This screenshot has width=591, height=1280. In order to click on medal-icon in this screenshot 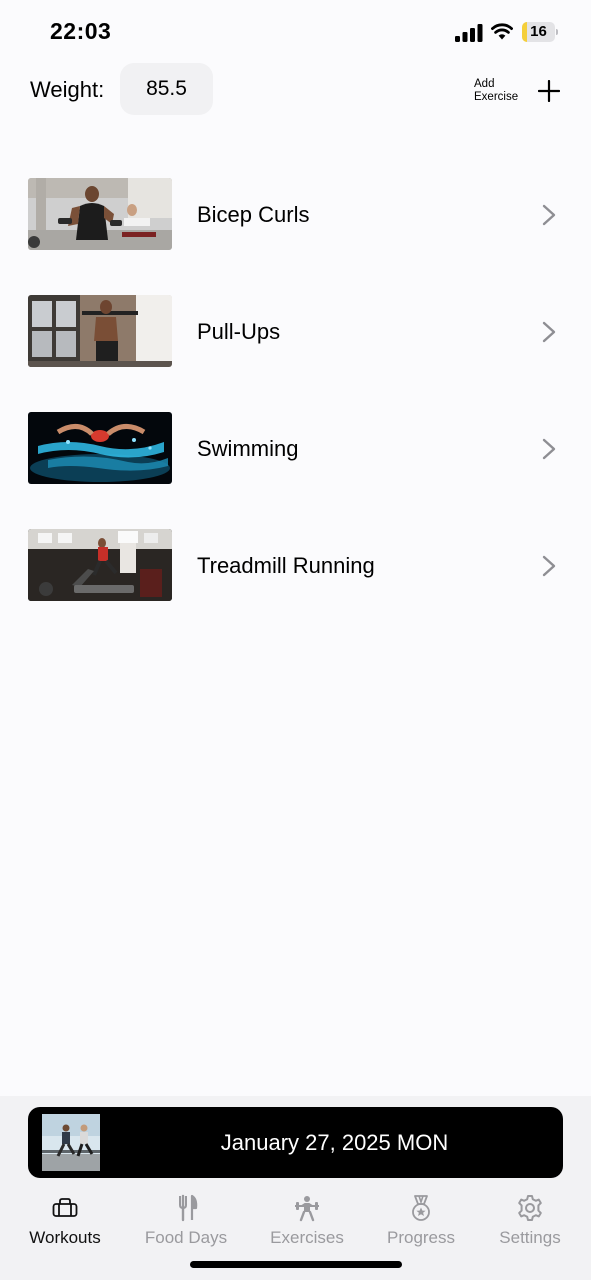, I will do `click(421, 1208)`.